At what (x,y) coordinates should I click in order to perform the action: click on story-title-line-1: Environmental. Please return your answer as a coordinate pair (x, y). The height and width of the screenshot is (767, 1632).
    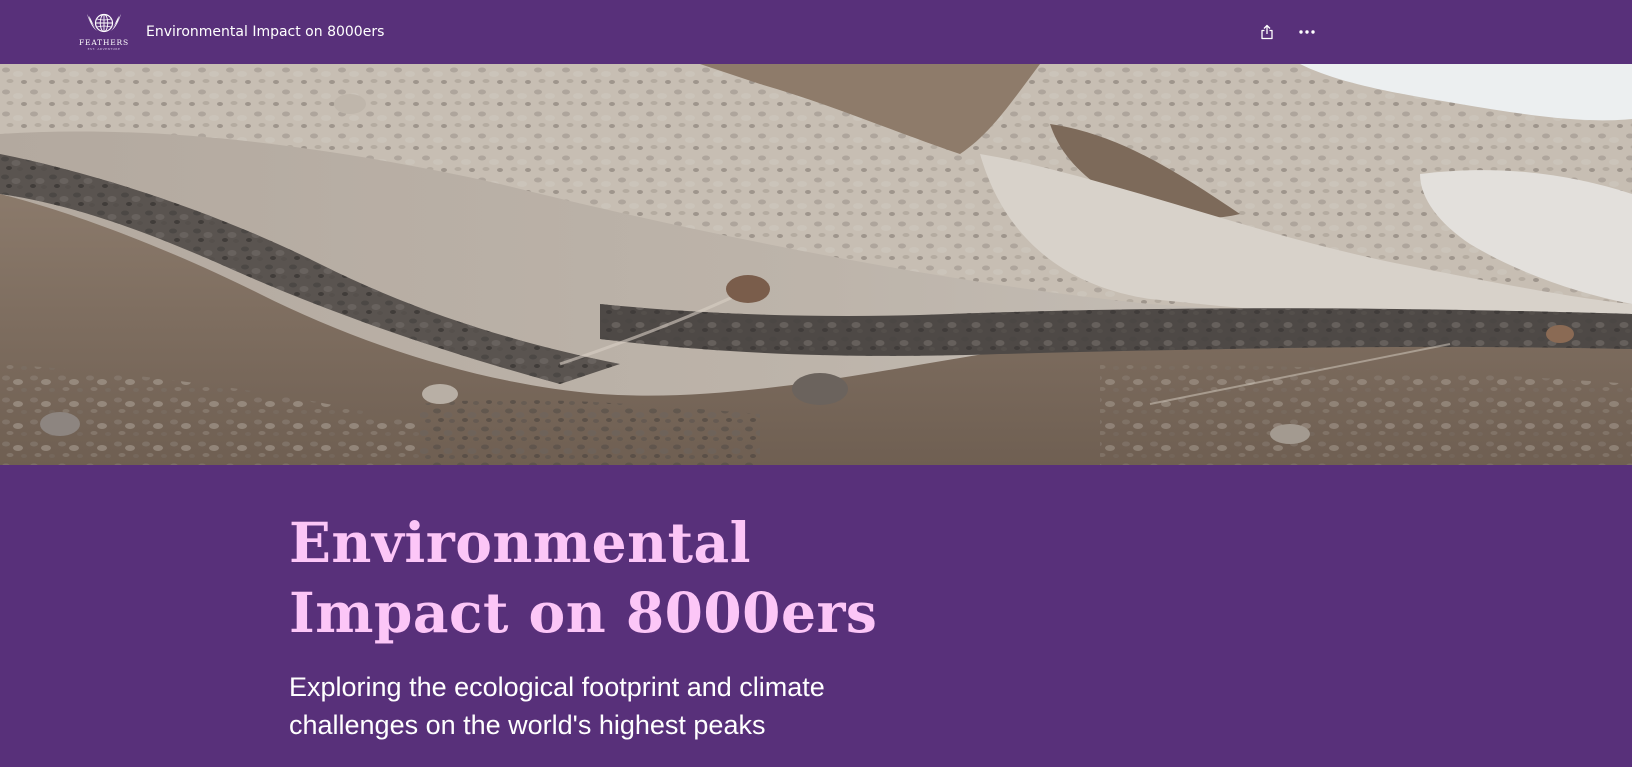
    Looking at the image, I should click on (520, 542).